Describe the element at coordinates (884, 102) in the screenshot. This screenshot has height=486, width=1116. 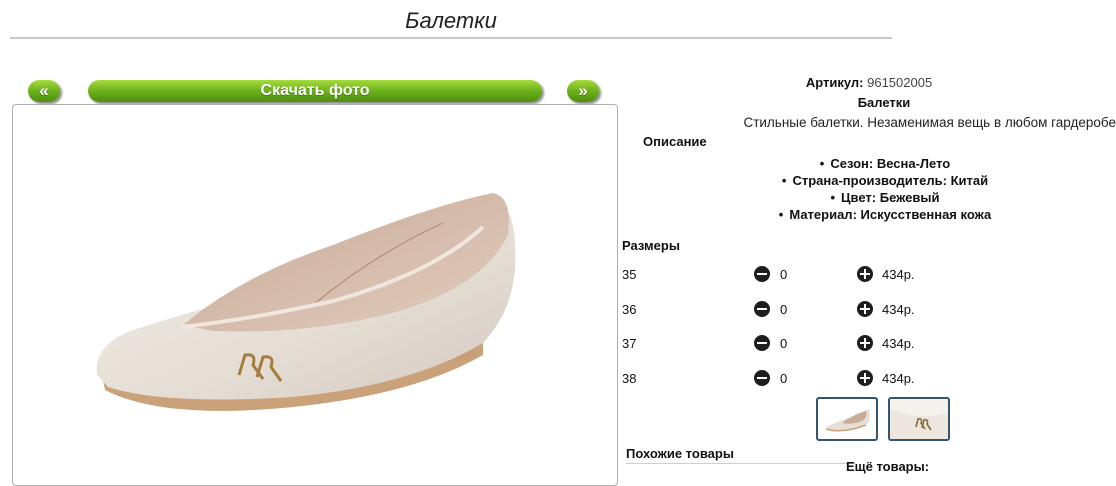
I see `product-name: Балетки` at that location.